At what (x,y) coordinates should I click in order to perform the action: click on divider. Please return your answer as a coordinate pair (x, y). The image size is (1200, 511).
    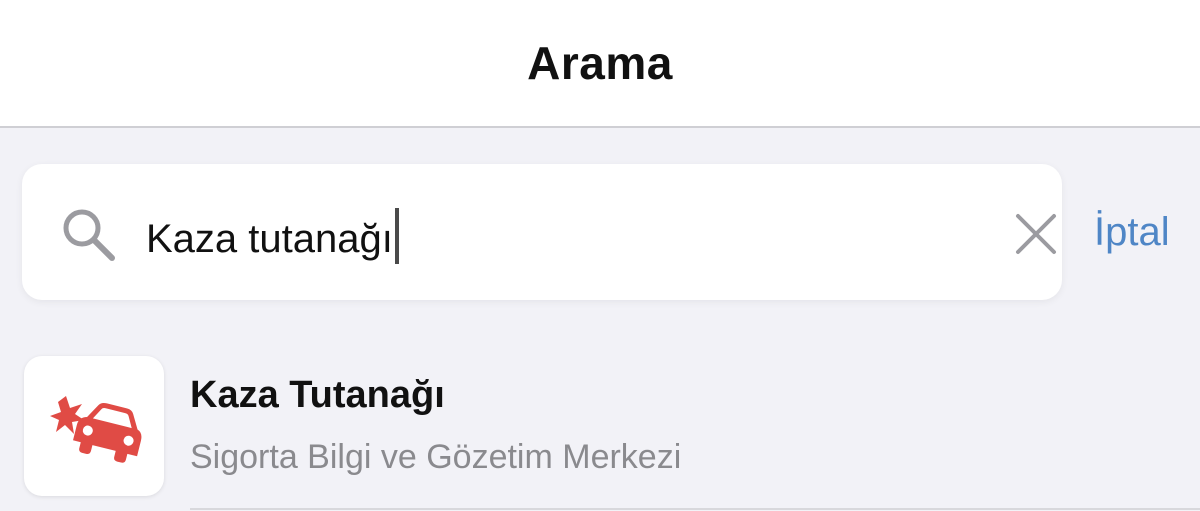
    Looking at the image, I should click on (695, 509).